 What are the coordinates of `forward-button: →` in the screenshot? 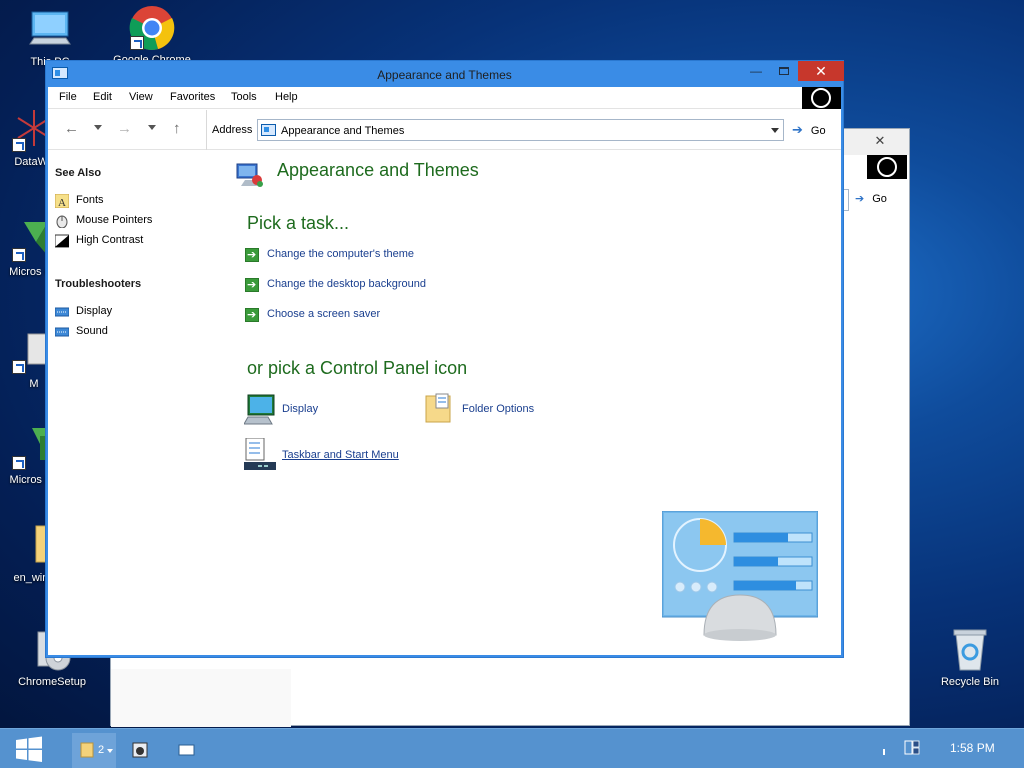 It's located at (124, 129).